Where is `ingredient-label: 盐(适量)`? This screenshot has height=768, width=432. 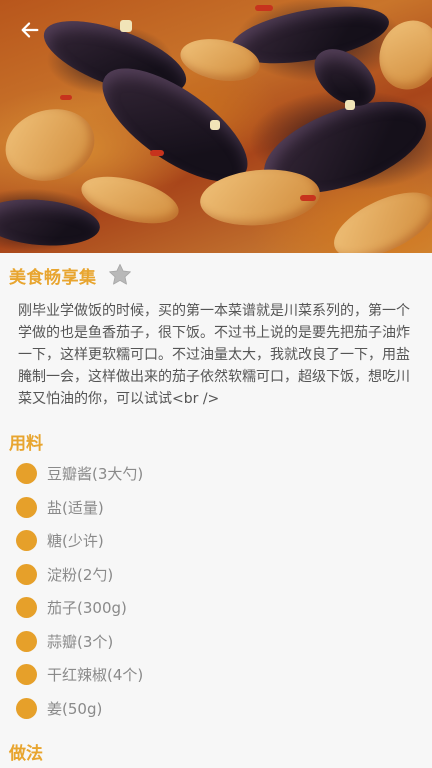
ingredient-label: 盐(适量) is located at coordinates (75, 507).